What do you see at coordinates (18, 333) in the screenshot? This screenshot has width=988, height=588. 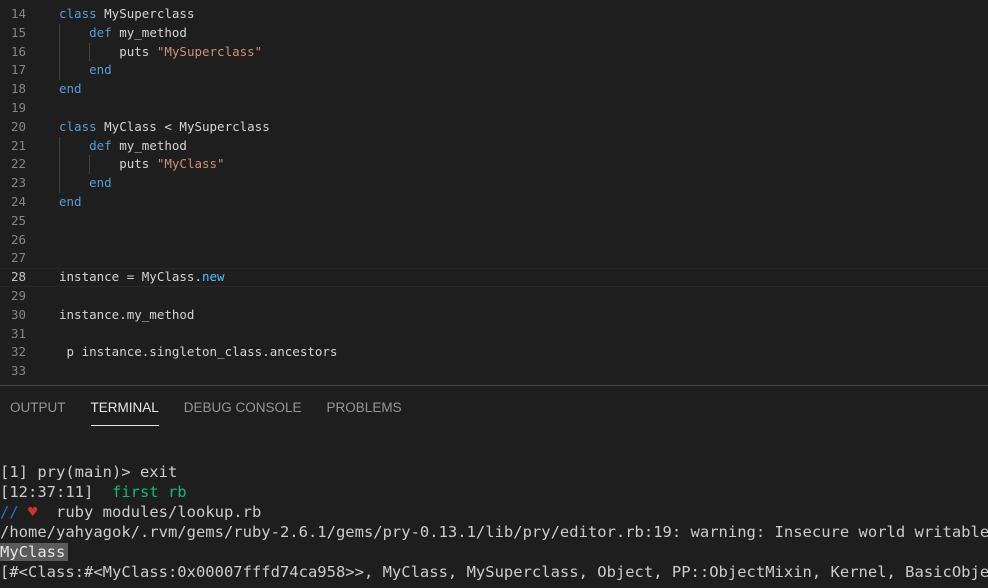 I see `line-number: 31` at bounding box center [18, 333].